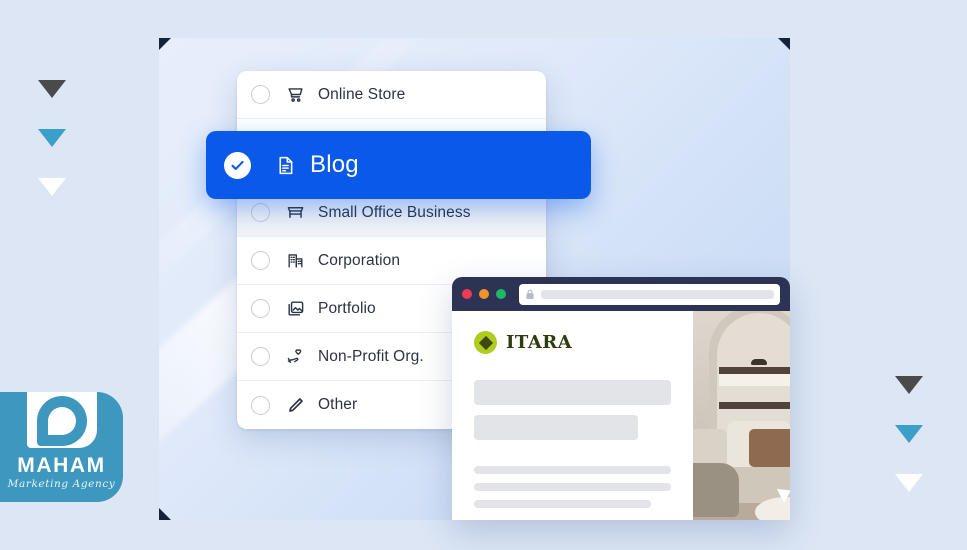  I want to click on selected-item-label: Blog, so click(334, 164).